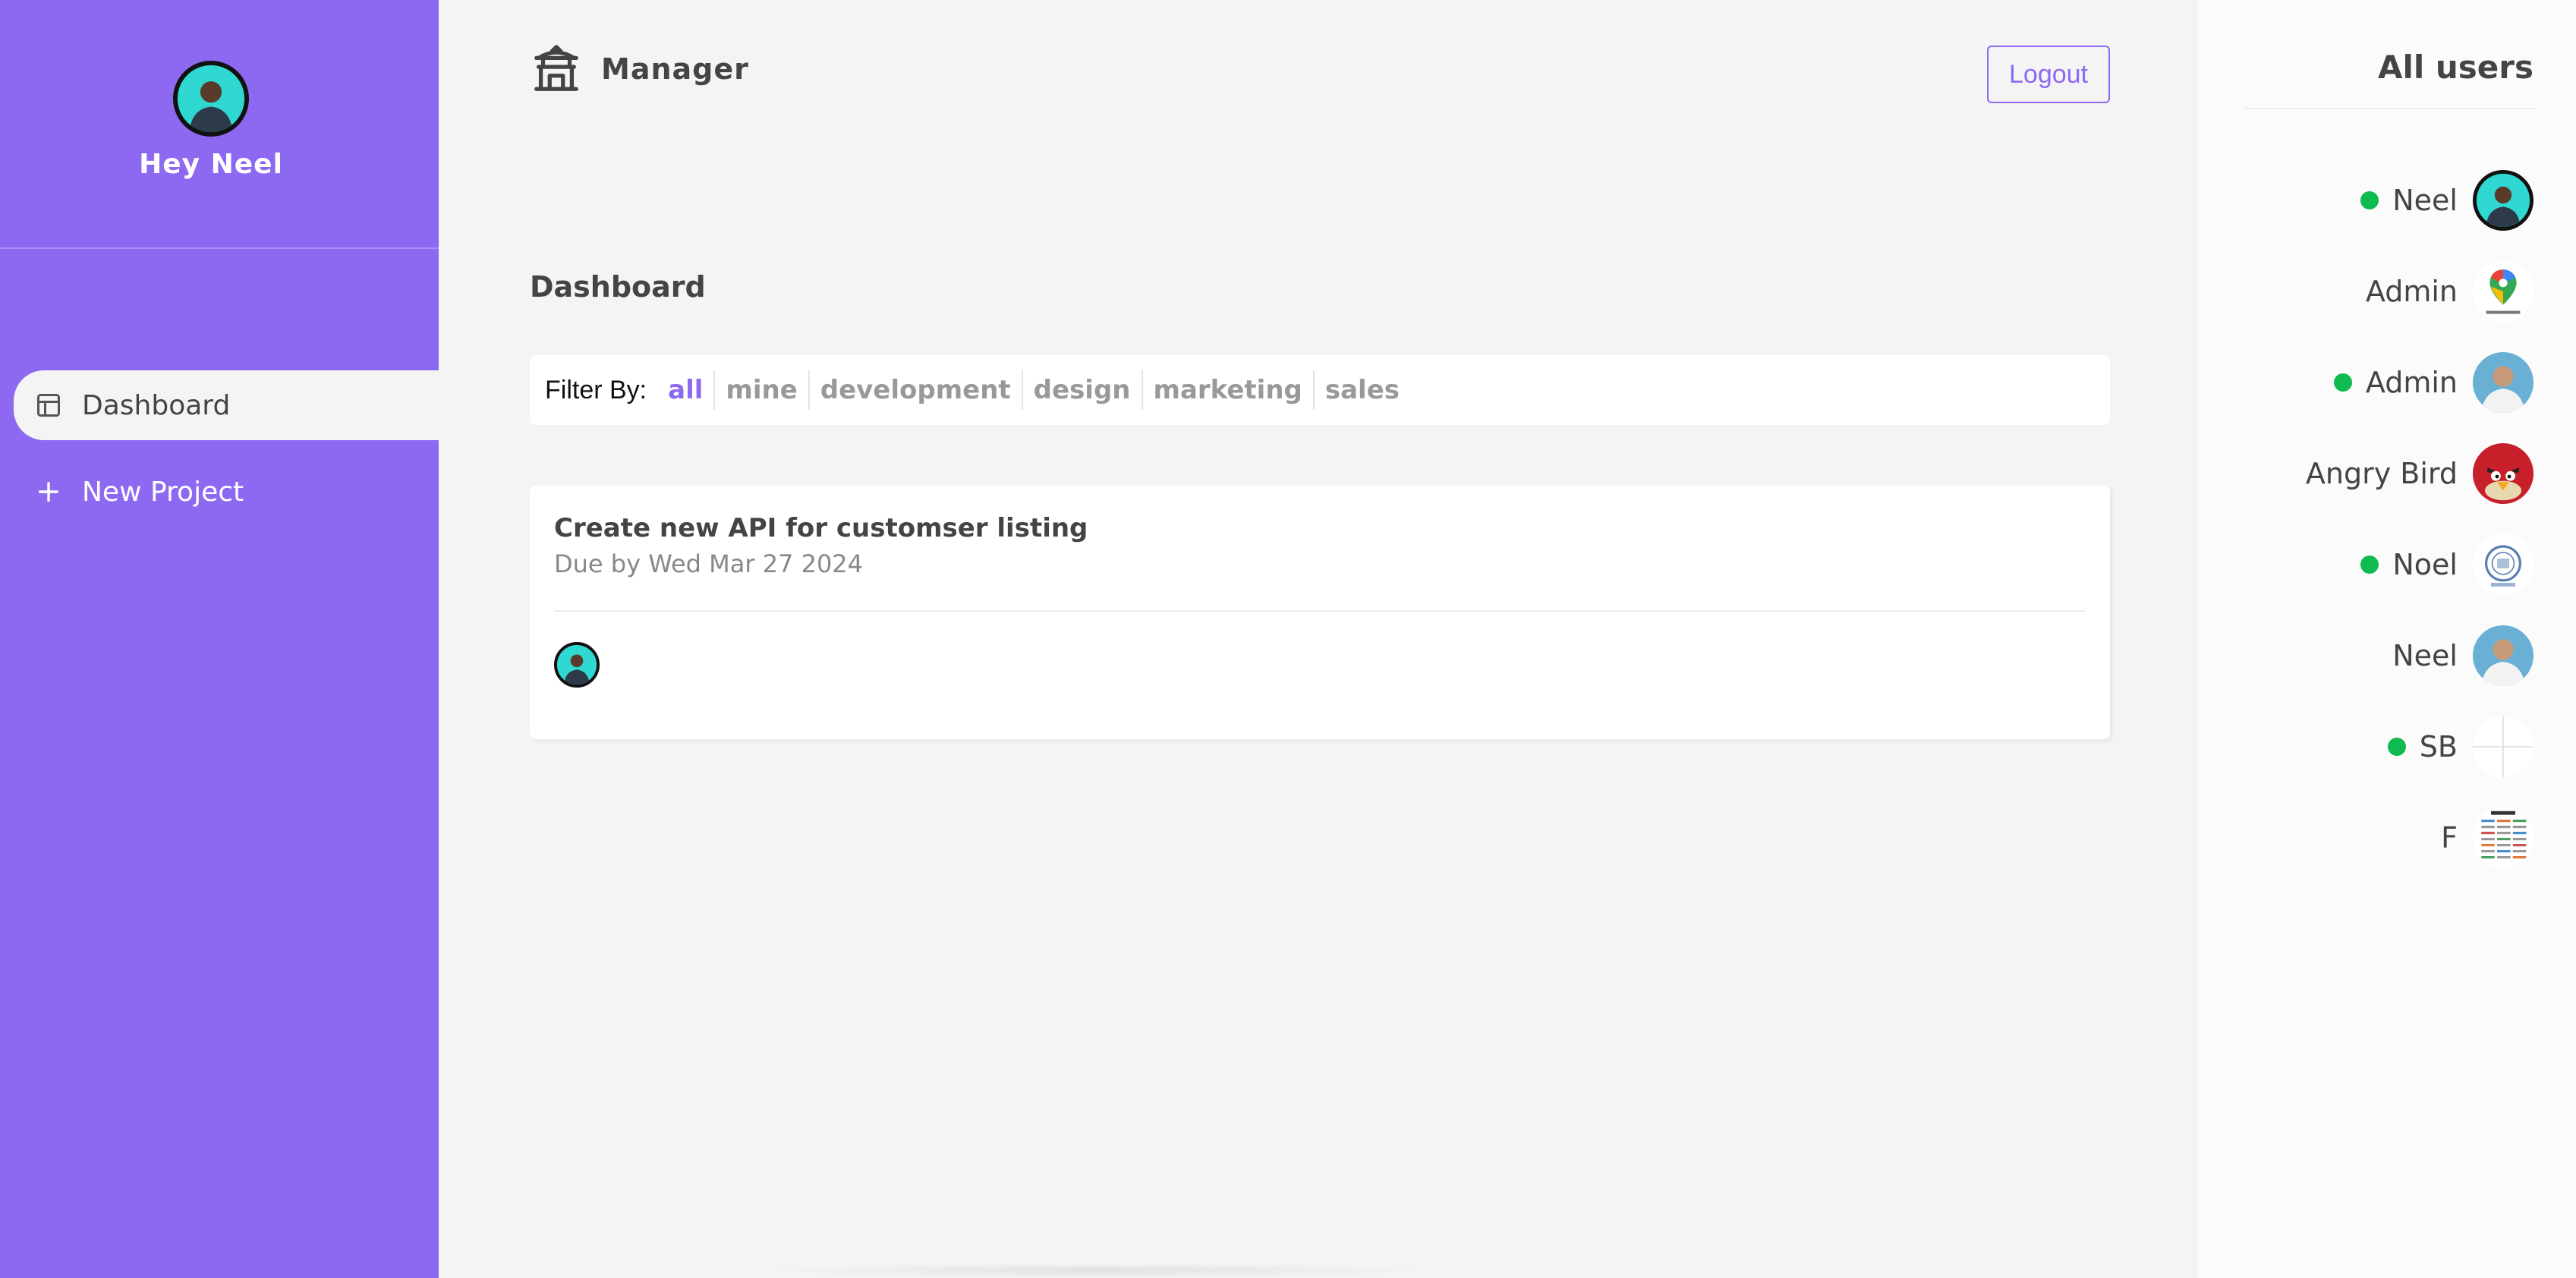 The image size is (2576, 1278). I want to click on filter-label: Filter By:, so click(596, 389).